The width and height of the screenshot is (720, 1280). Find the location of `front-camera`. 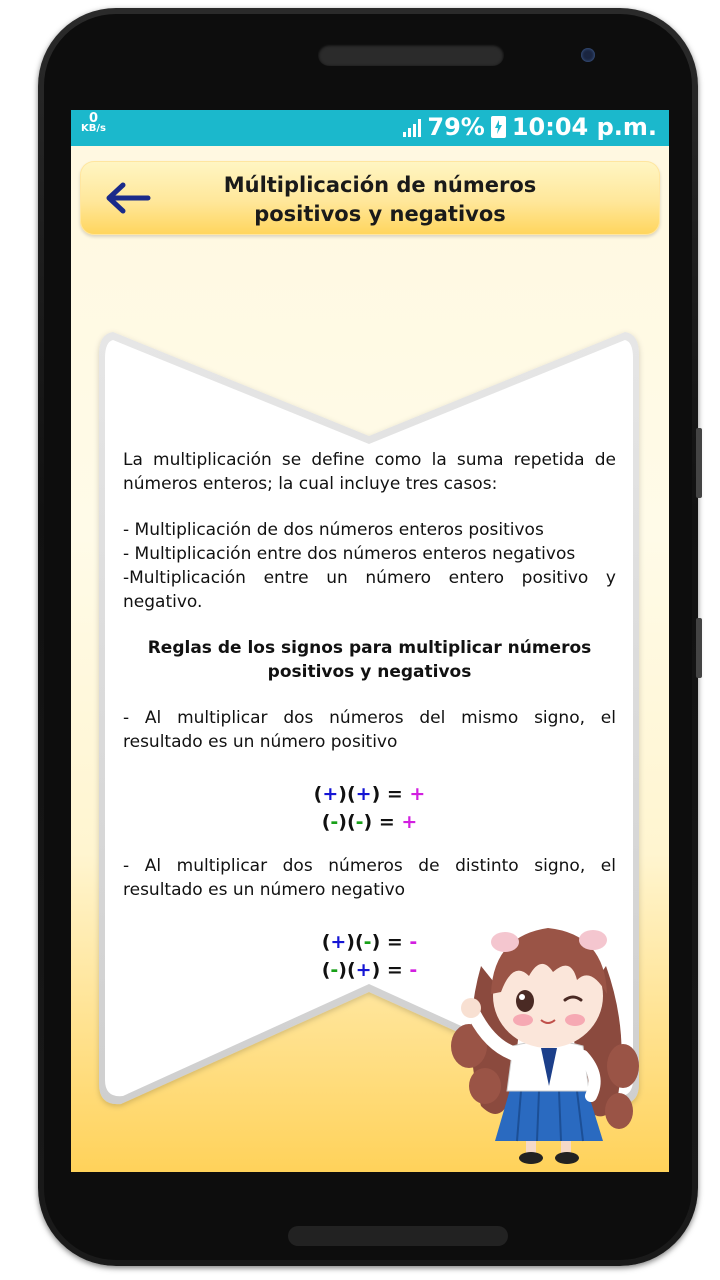

front-camera is located at coordinates (588, 55).